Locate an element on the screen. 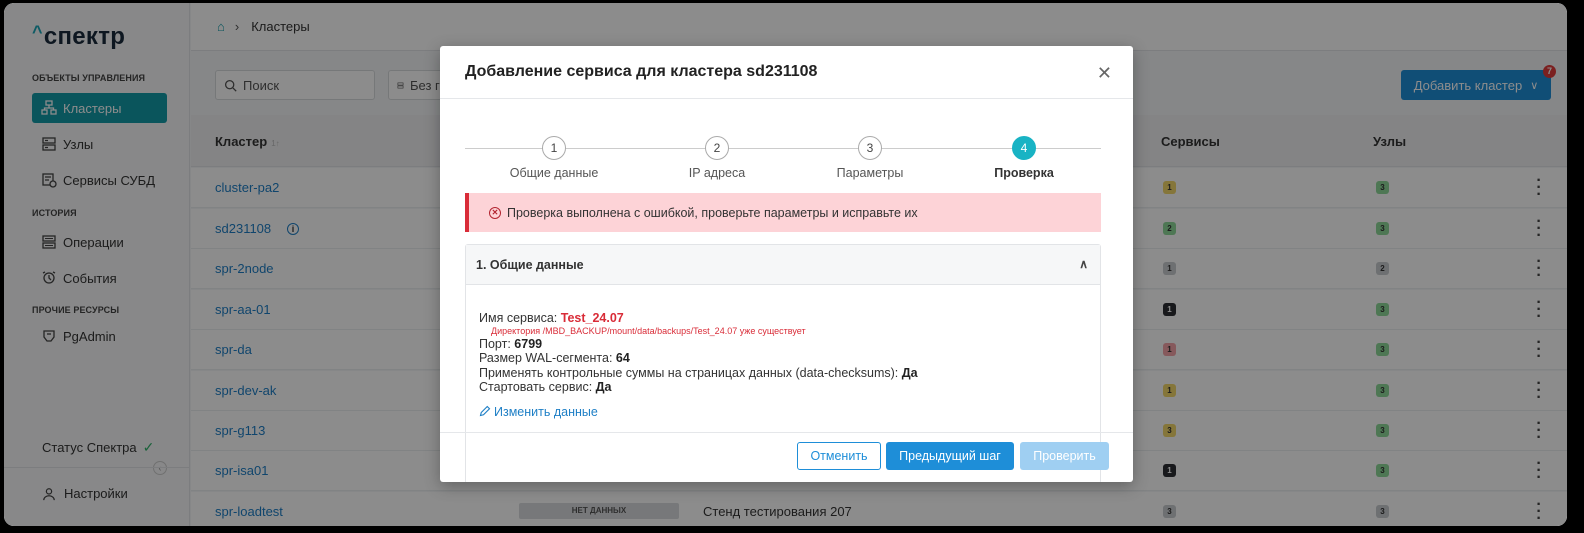 Image resolution: width=1584 pixels, height=533 pixels. step-params: 3 Параметры is located at coordinates (870, 157).